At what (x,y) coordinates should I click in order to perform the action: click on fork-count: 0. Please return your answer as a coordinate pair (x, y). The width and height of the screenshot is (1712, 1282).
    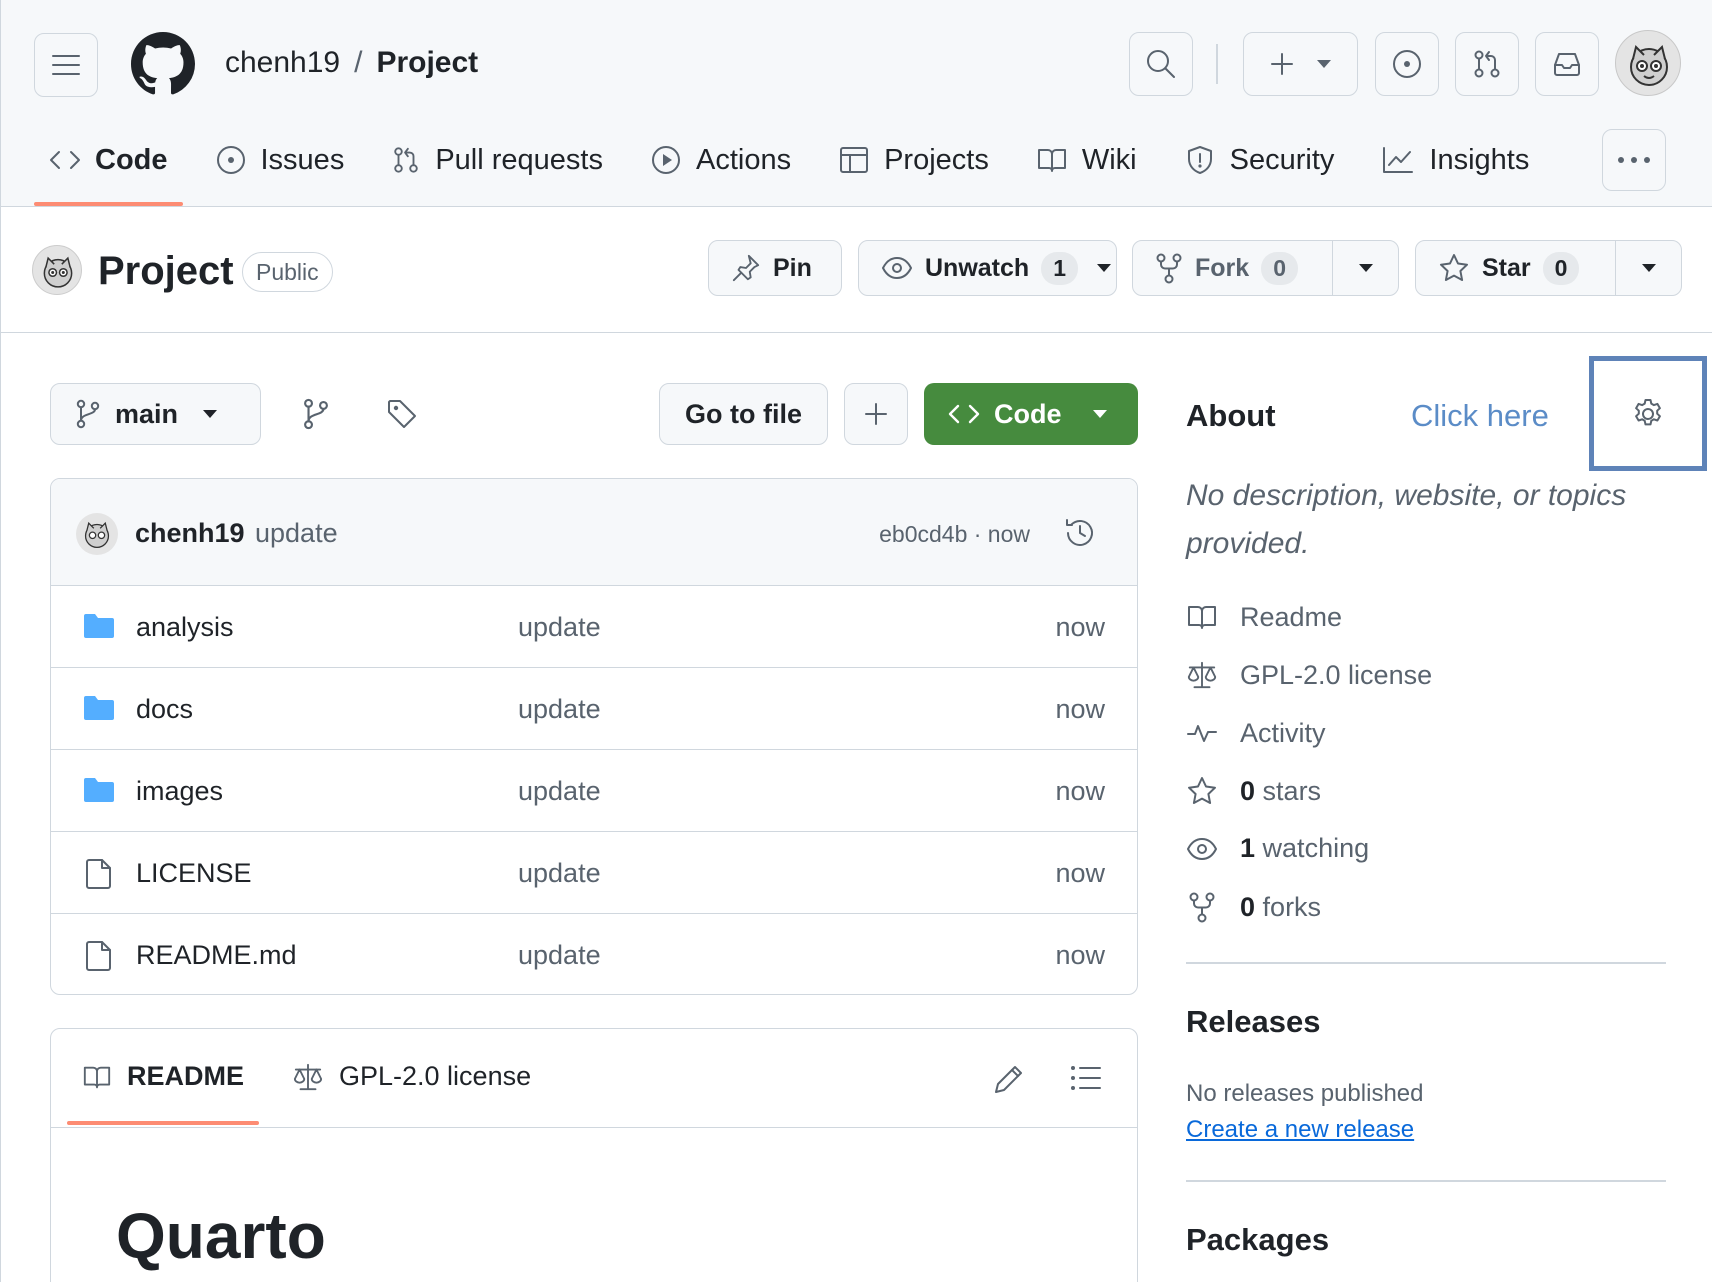
    Looking at the image, I should click on (1279, 268).